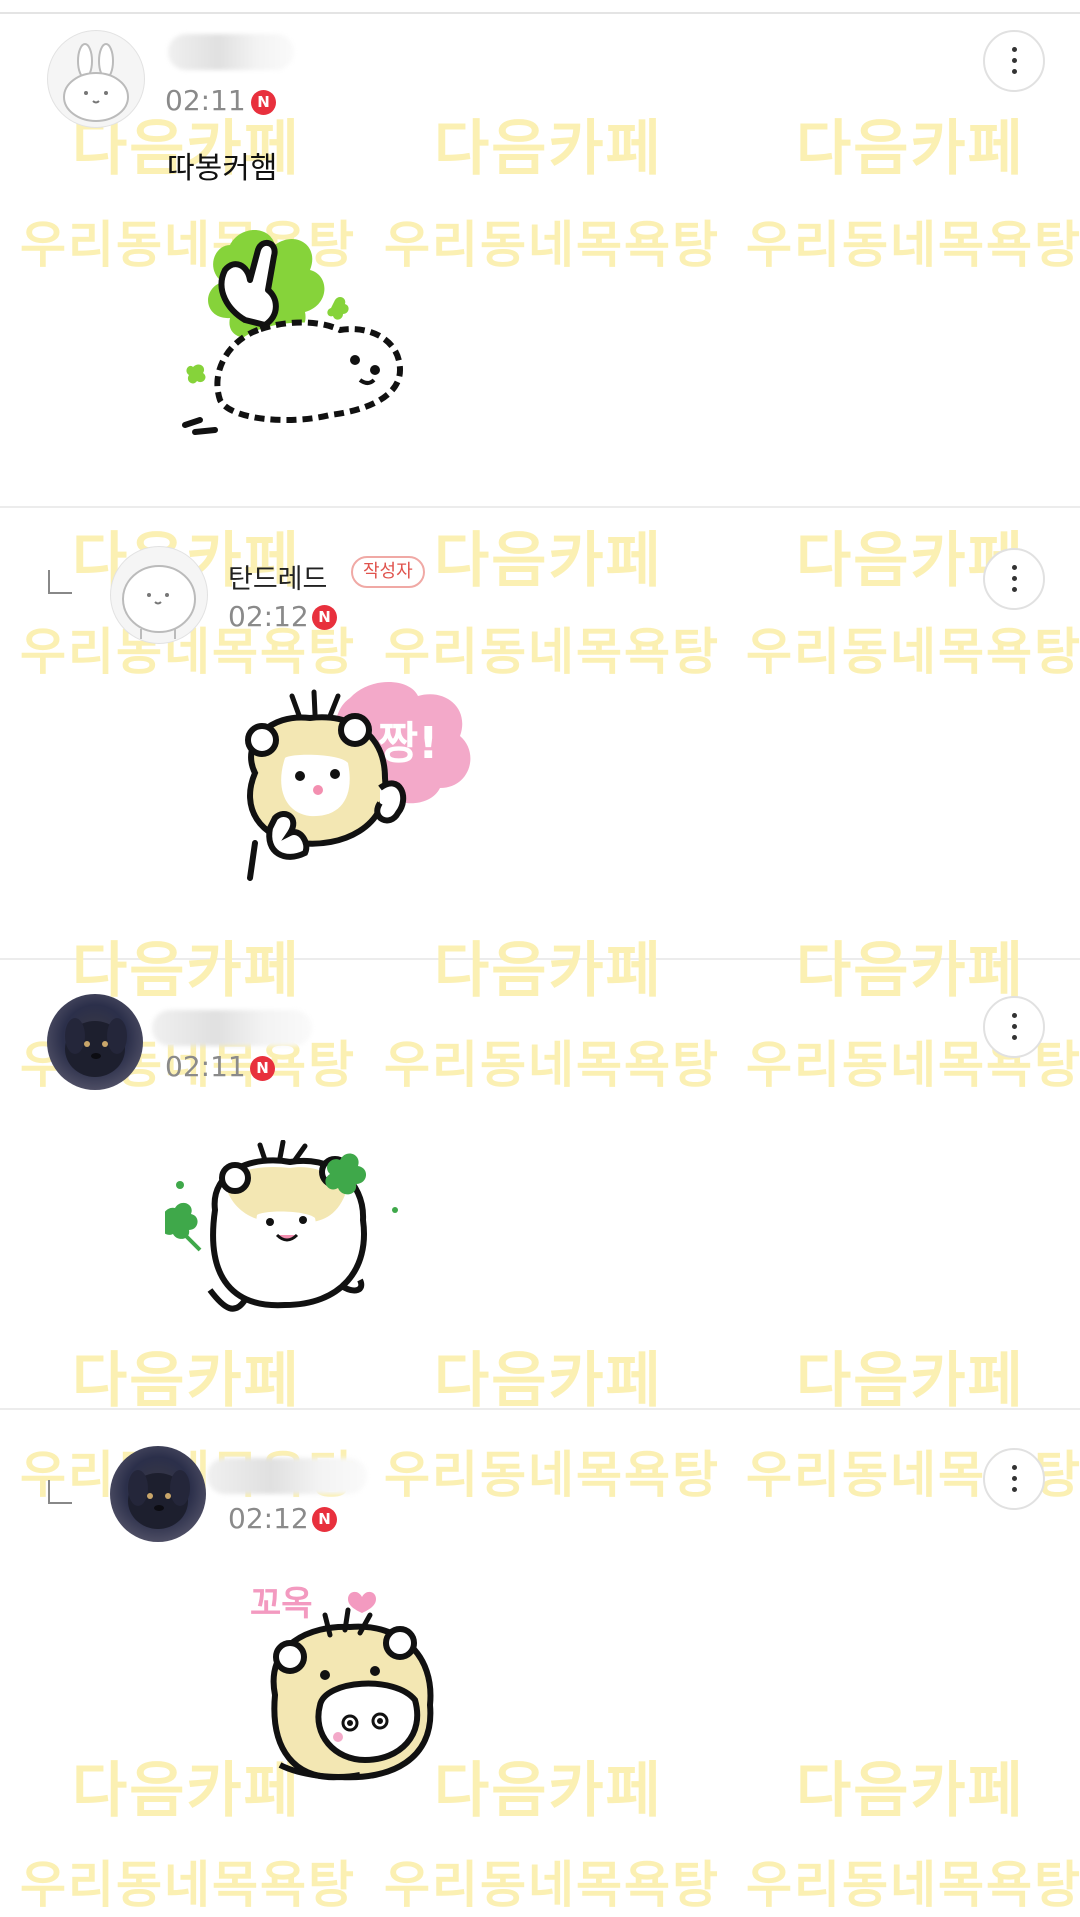 The width and height of the screenshot is (1080, 1917). I want to click on author-badge: 작성자, so click(388, 572).